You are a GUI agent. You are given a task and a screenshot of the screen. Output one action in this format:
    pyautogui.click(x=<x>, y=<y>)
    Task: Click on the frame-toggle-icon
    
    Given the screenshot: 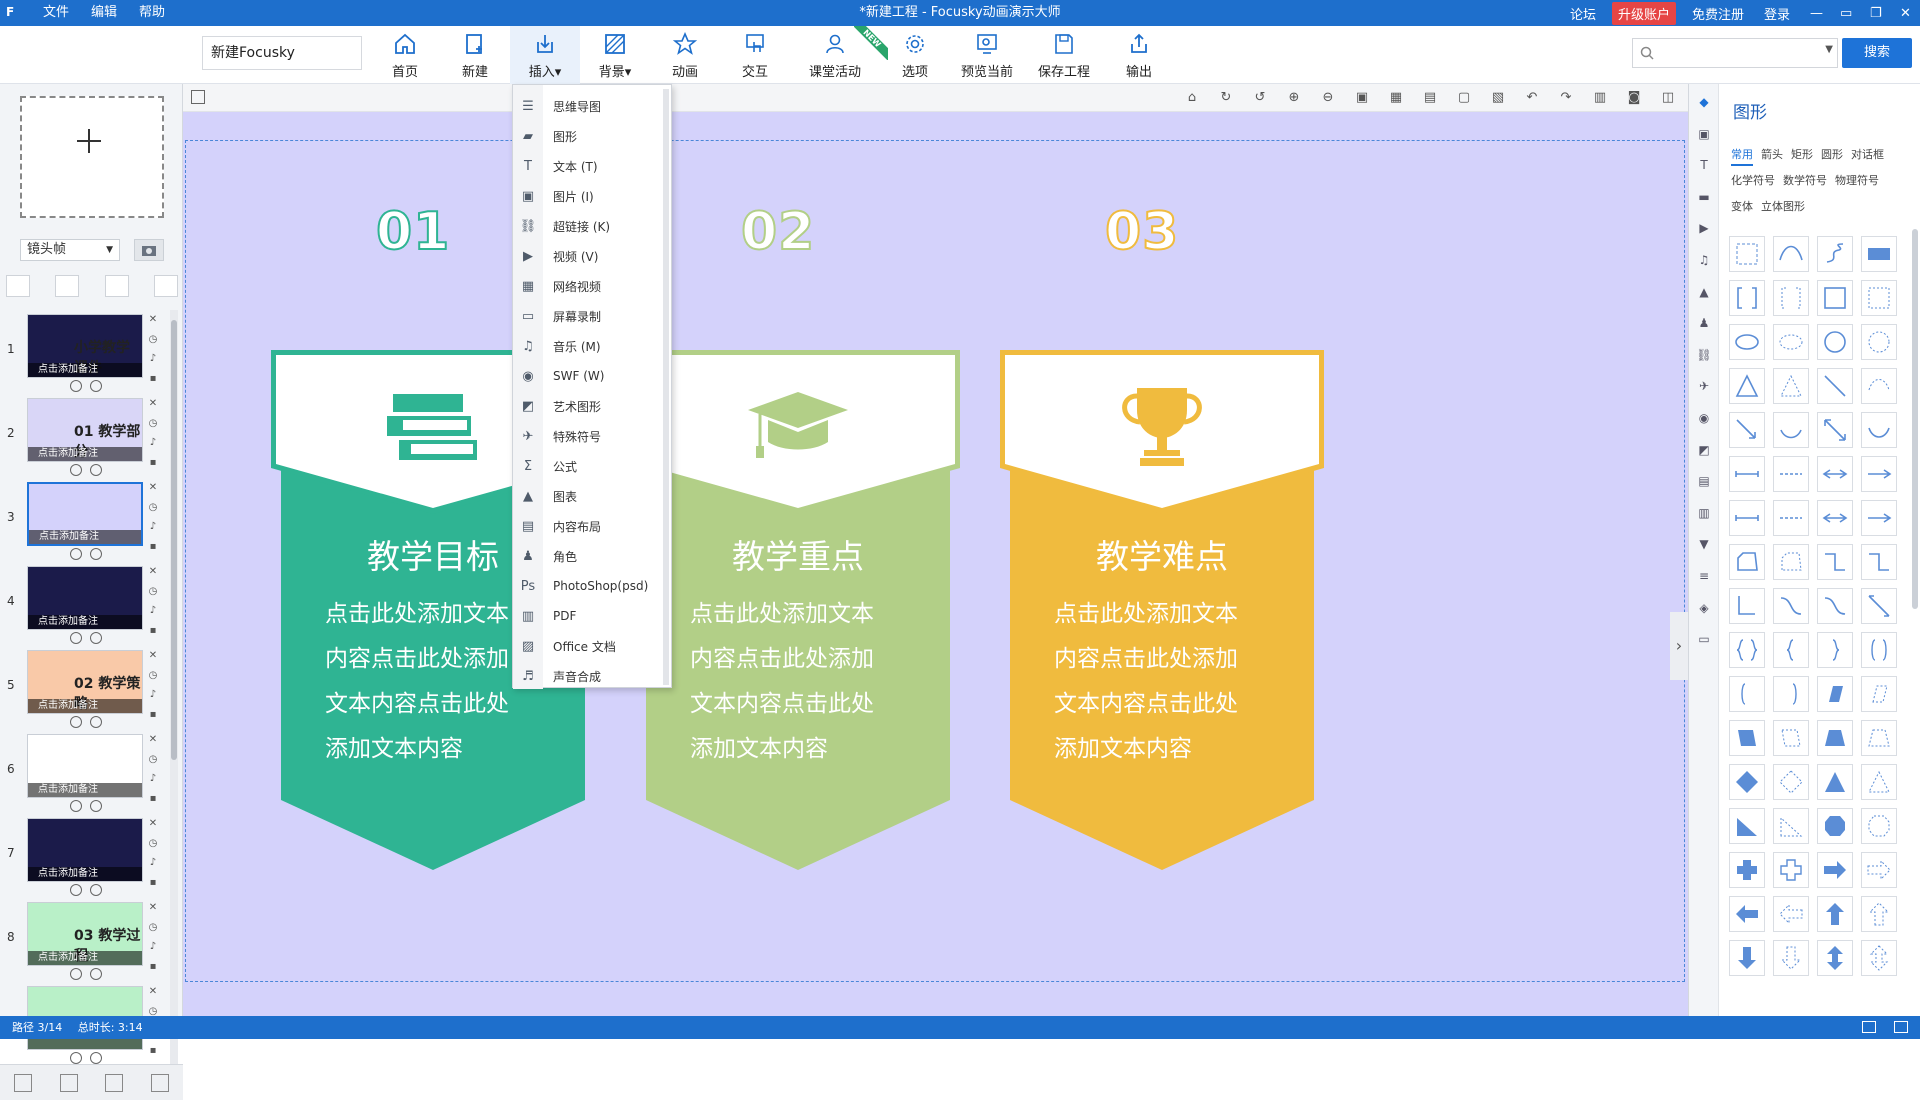 What is the action you would take?
    pyautogui.click(x=198, y=97)
    